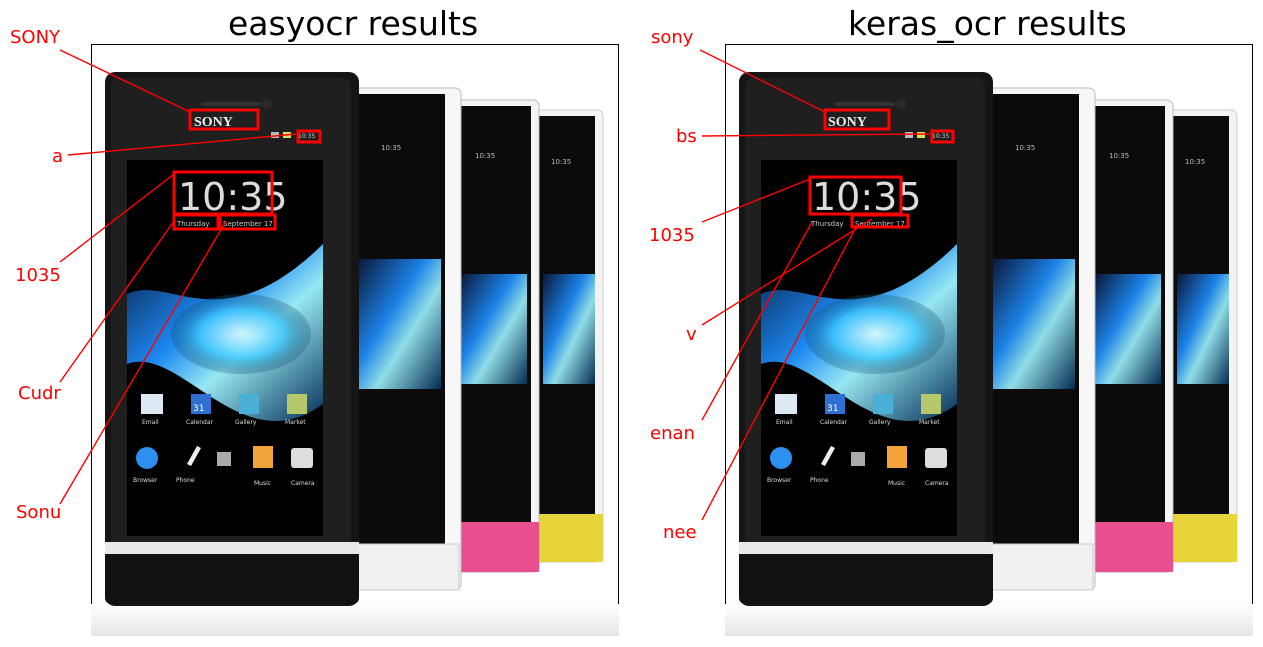 The height and width of the screenshot is (647, 1263). I want to click on ocr-label: Cudr, so click(39, 393).